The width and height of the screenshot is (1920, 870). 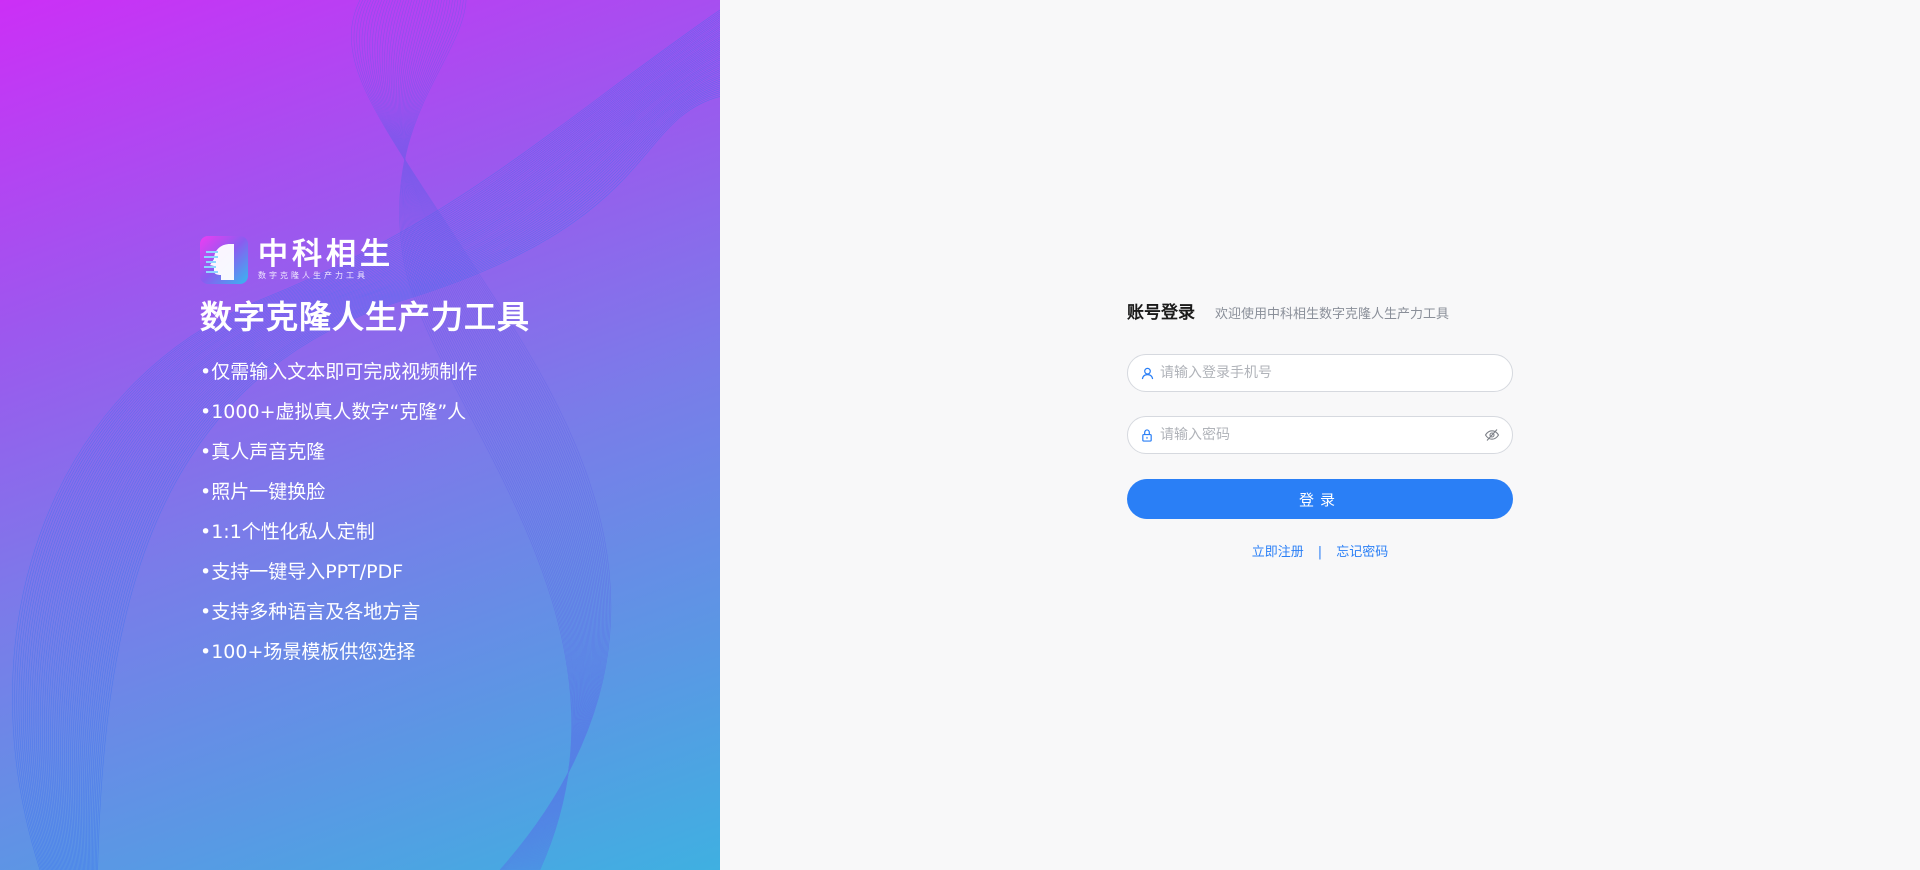 I want to click on brand-text: 中科相生 数字克隆人生产力工具, so click(x=326, y=260).